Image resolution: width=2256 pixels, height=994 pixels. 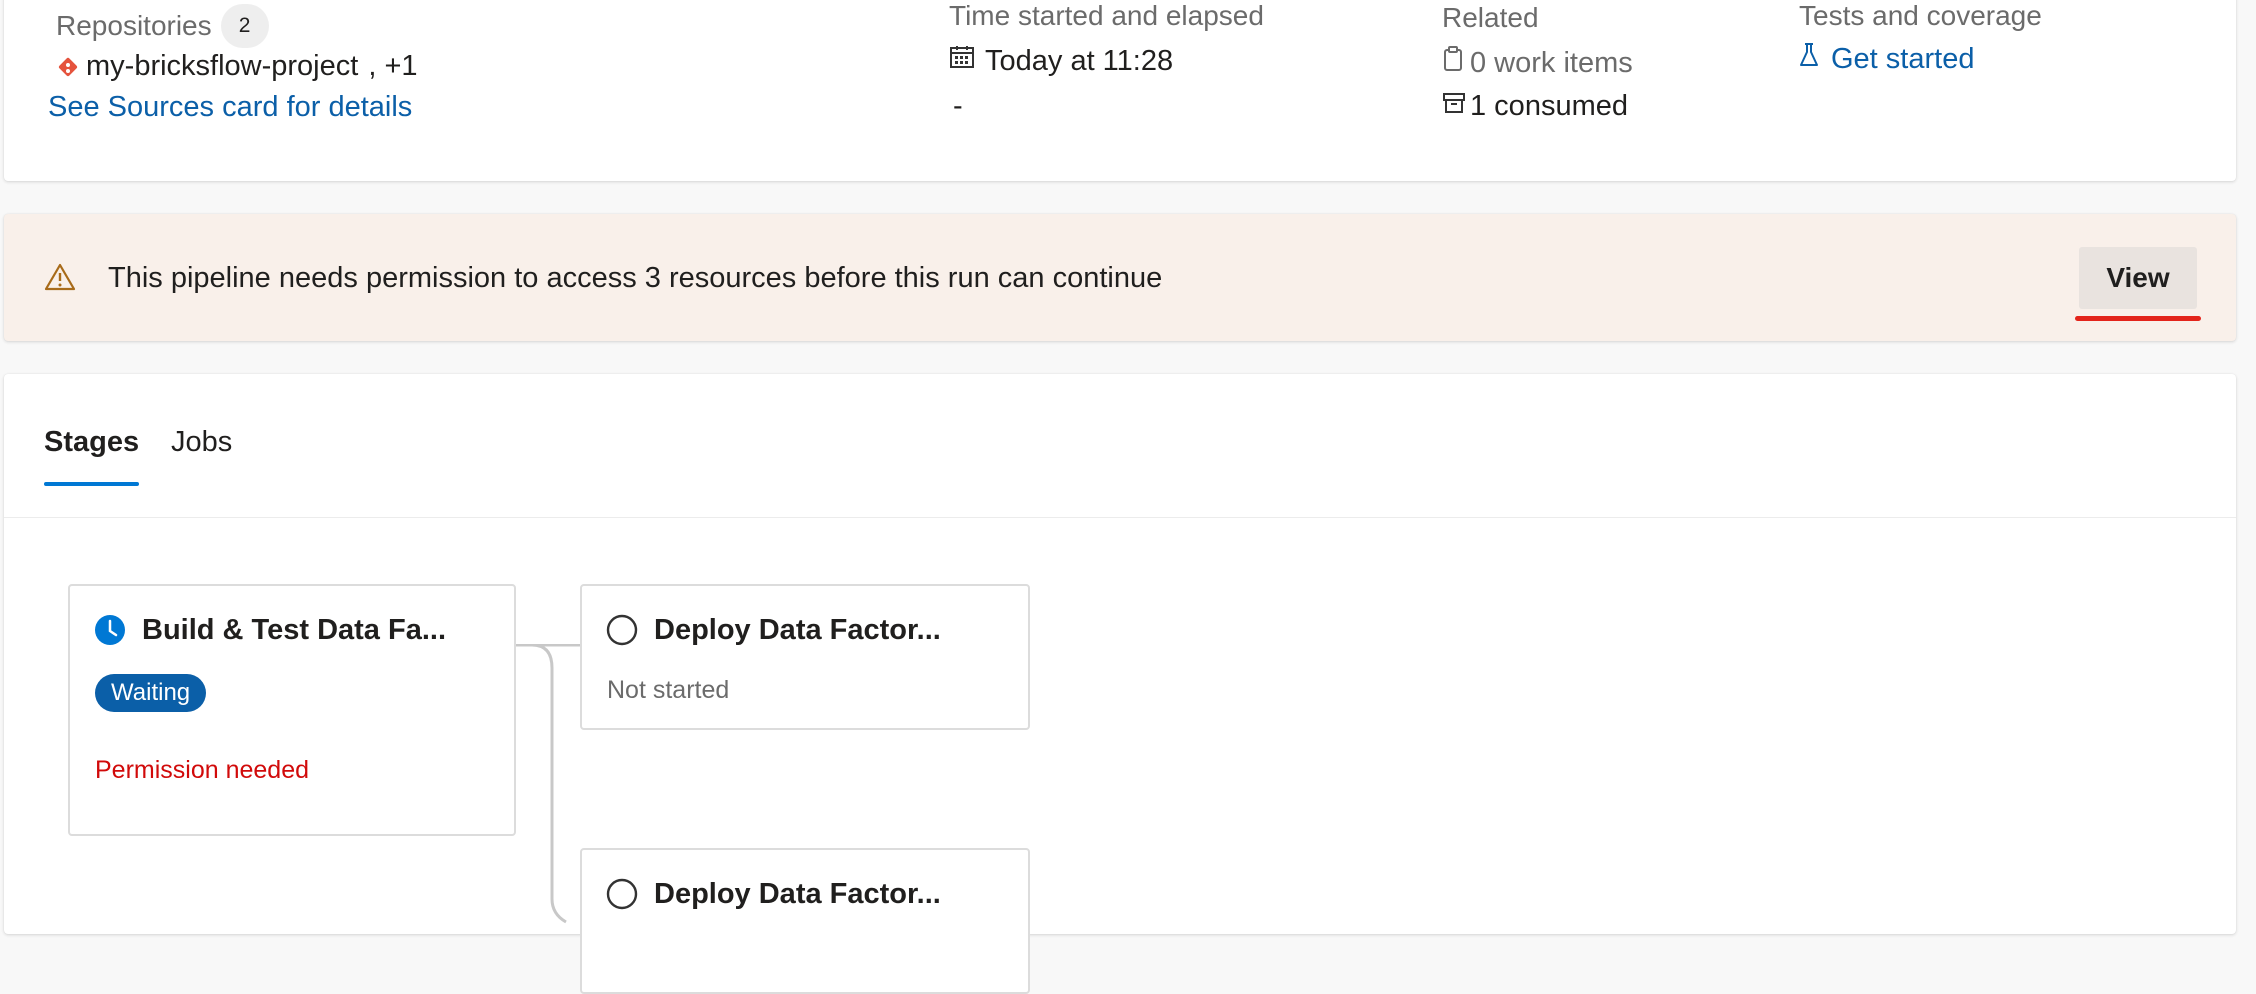 What do you see at coordinates (1551, 63) in the screenshot?
I see `work-items-count: 0 work items` at bounding box center [1551, 63].